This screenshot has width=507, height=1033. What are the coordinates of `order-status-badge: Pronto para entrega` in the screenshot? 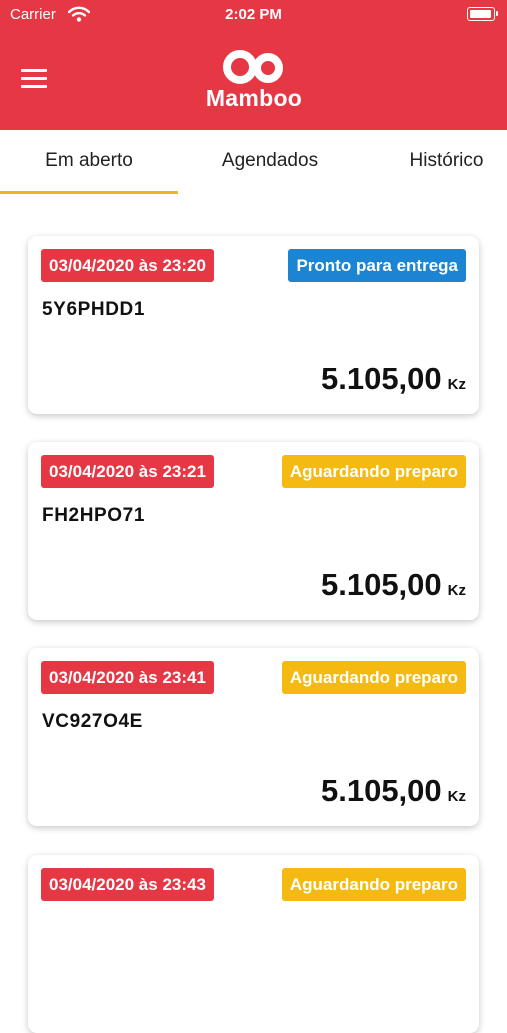 It's located at (377, 265).